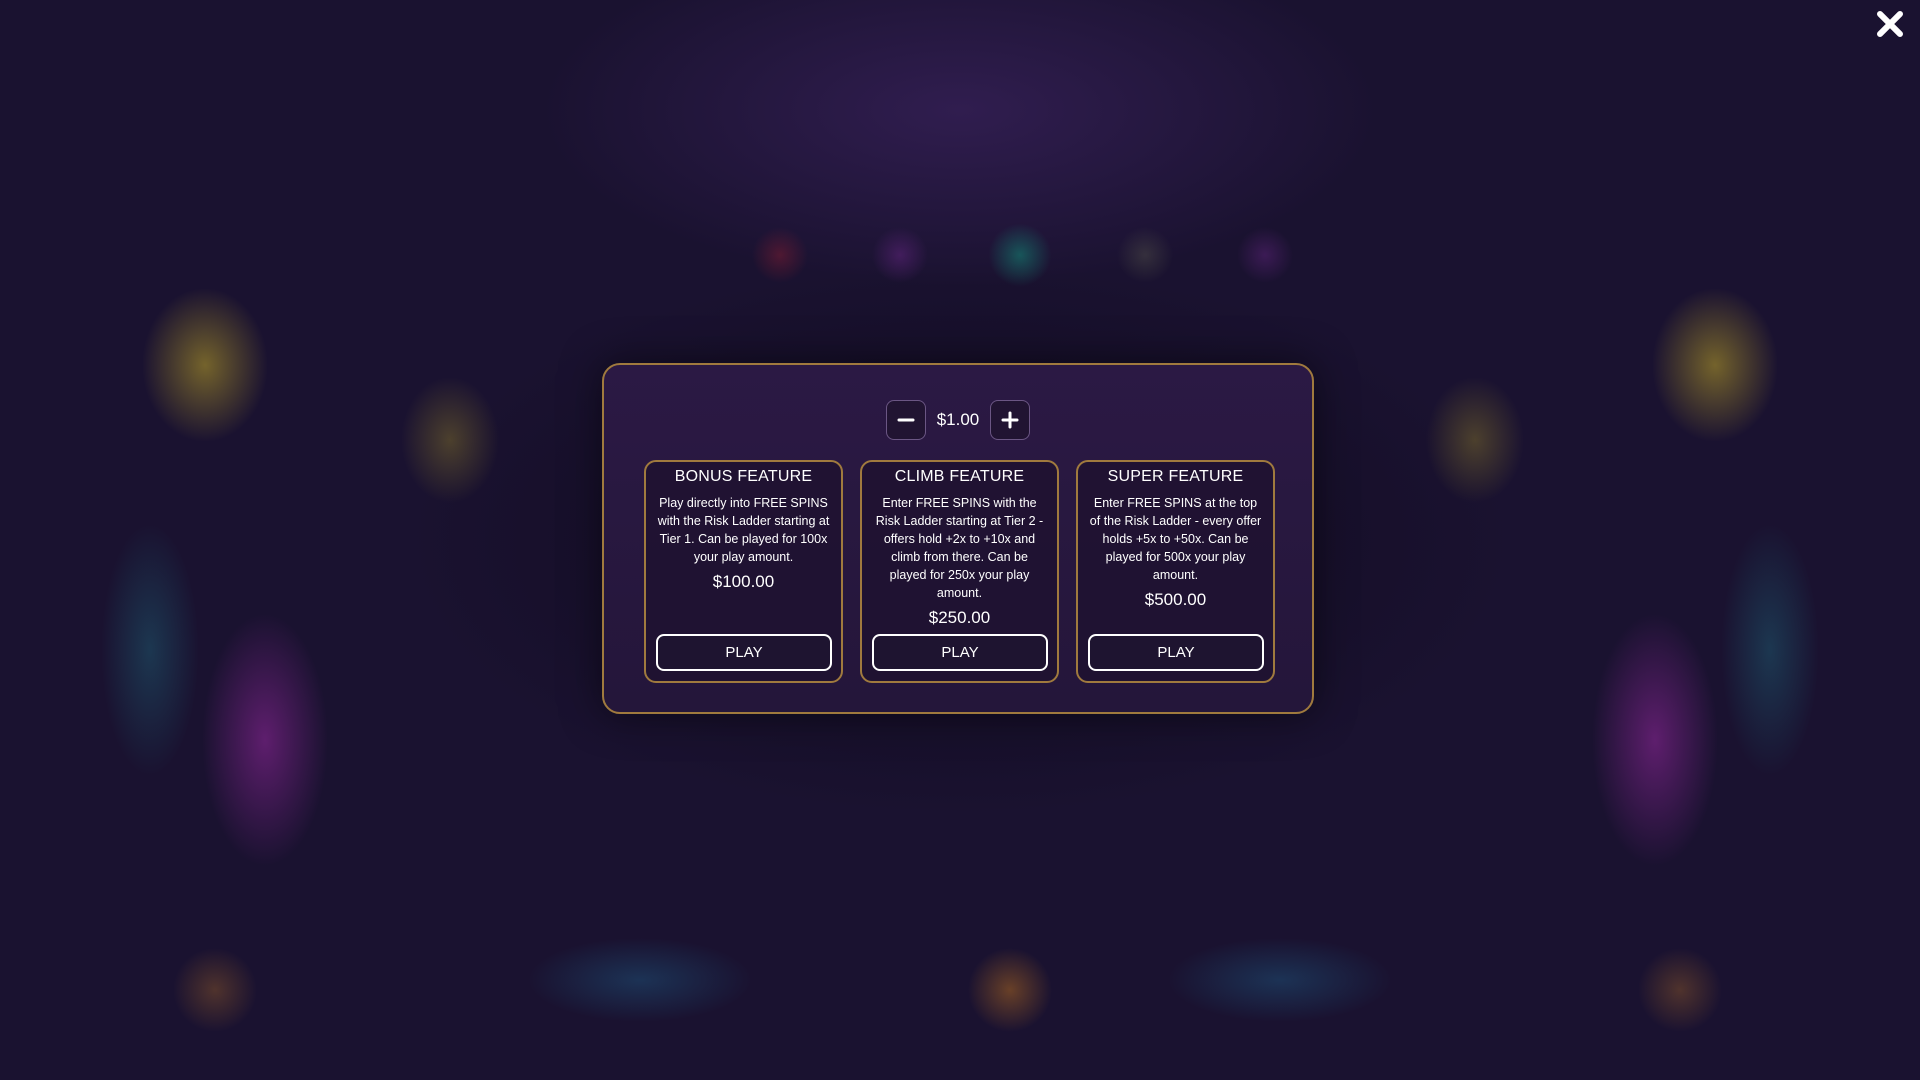 The image size is (1920, 1080). I want to click on climb-feature-play-button: PLAY, so click(960, 652).